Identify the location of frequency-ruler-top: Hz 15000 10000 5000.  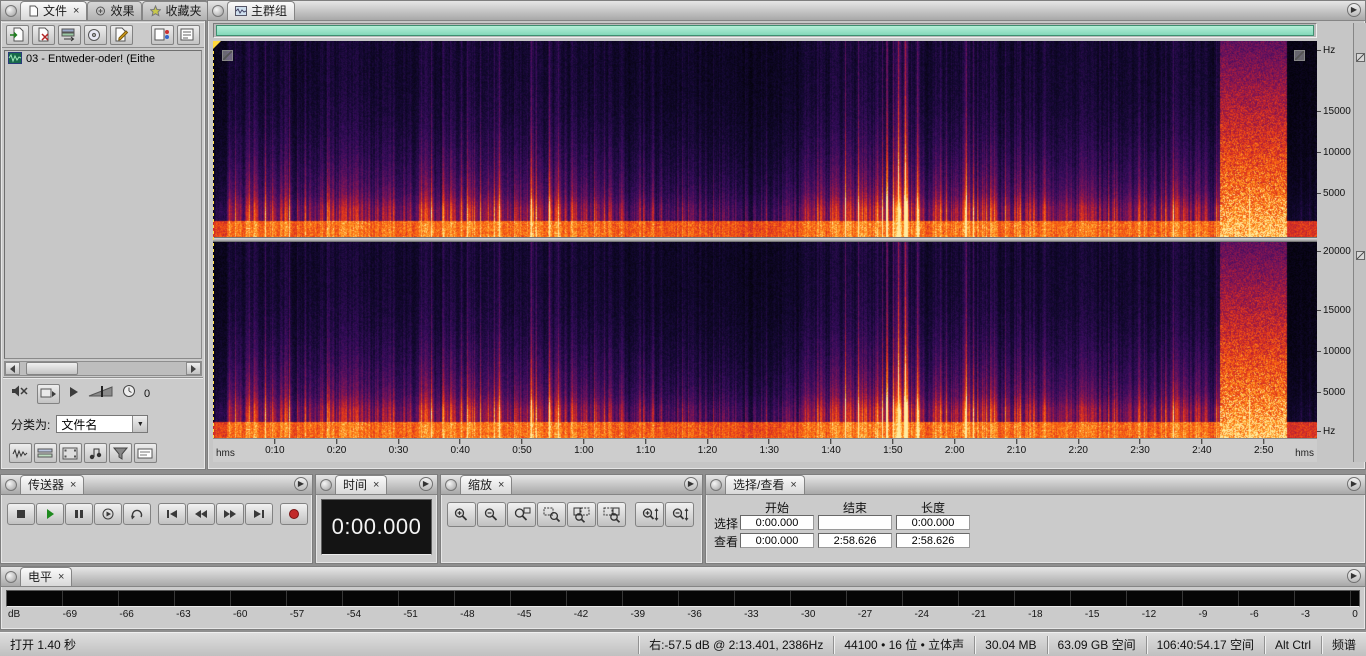
(1334, 139).